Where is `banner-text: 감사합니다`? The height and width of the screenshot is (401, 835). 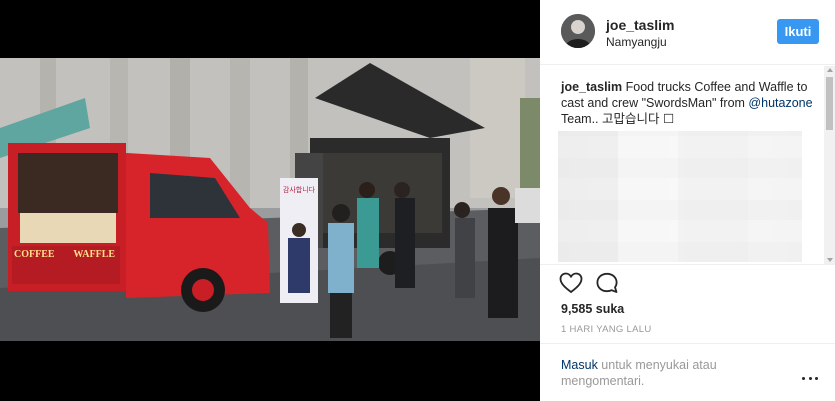
banner-text: 감사합니다 is located at coordinates (299, 190).